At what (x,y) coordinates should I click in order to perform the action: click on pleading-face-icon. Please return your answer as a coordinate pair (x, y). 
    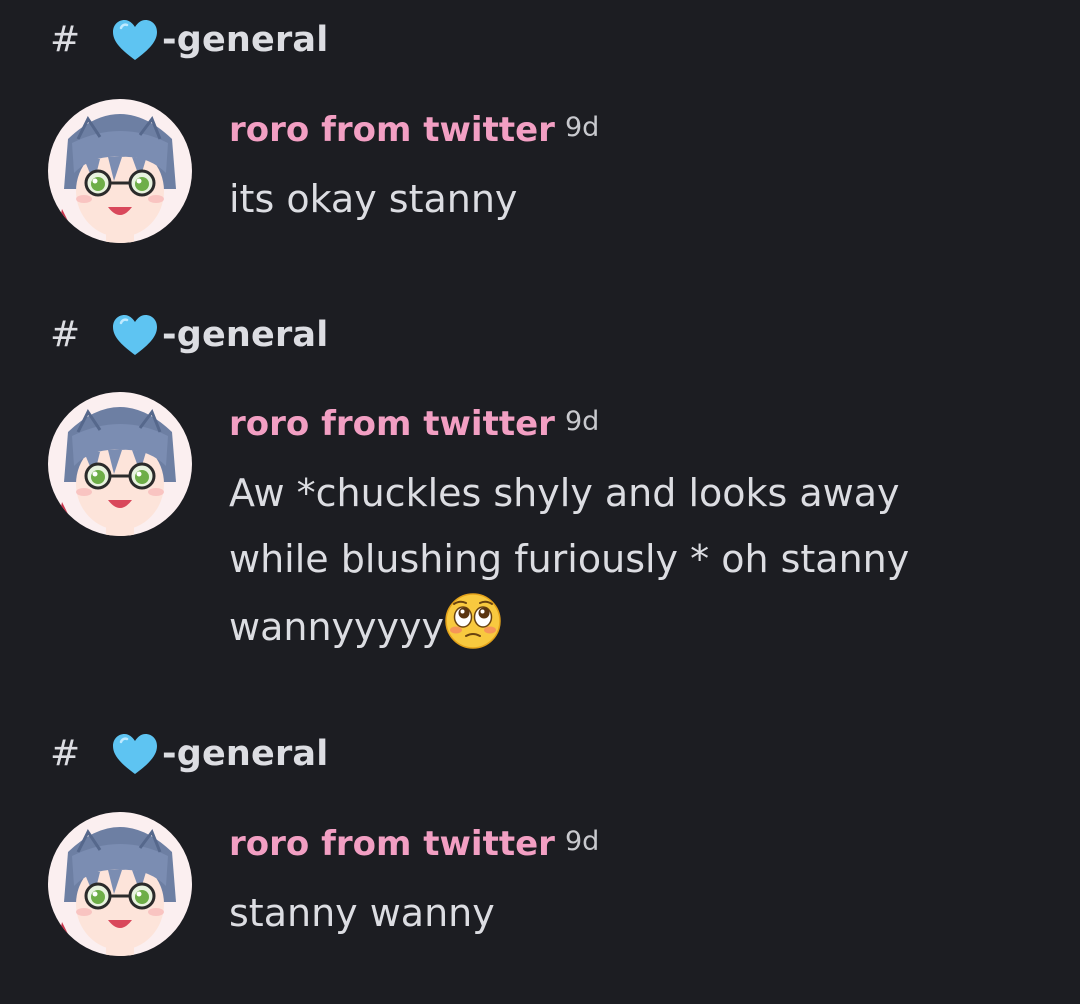
    Looking at the image, I should click on (473, 621).